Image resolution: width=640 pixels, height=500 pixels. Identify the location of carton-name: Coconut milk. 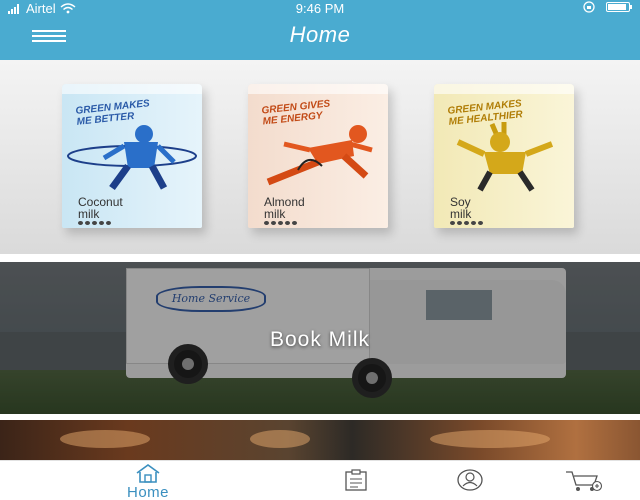
(100, 208).